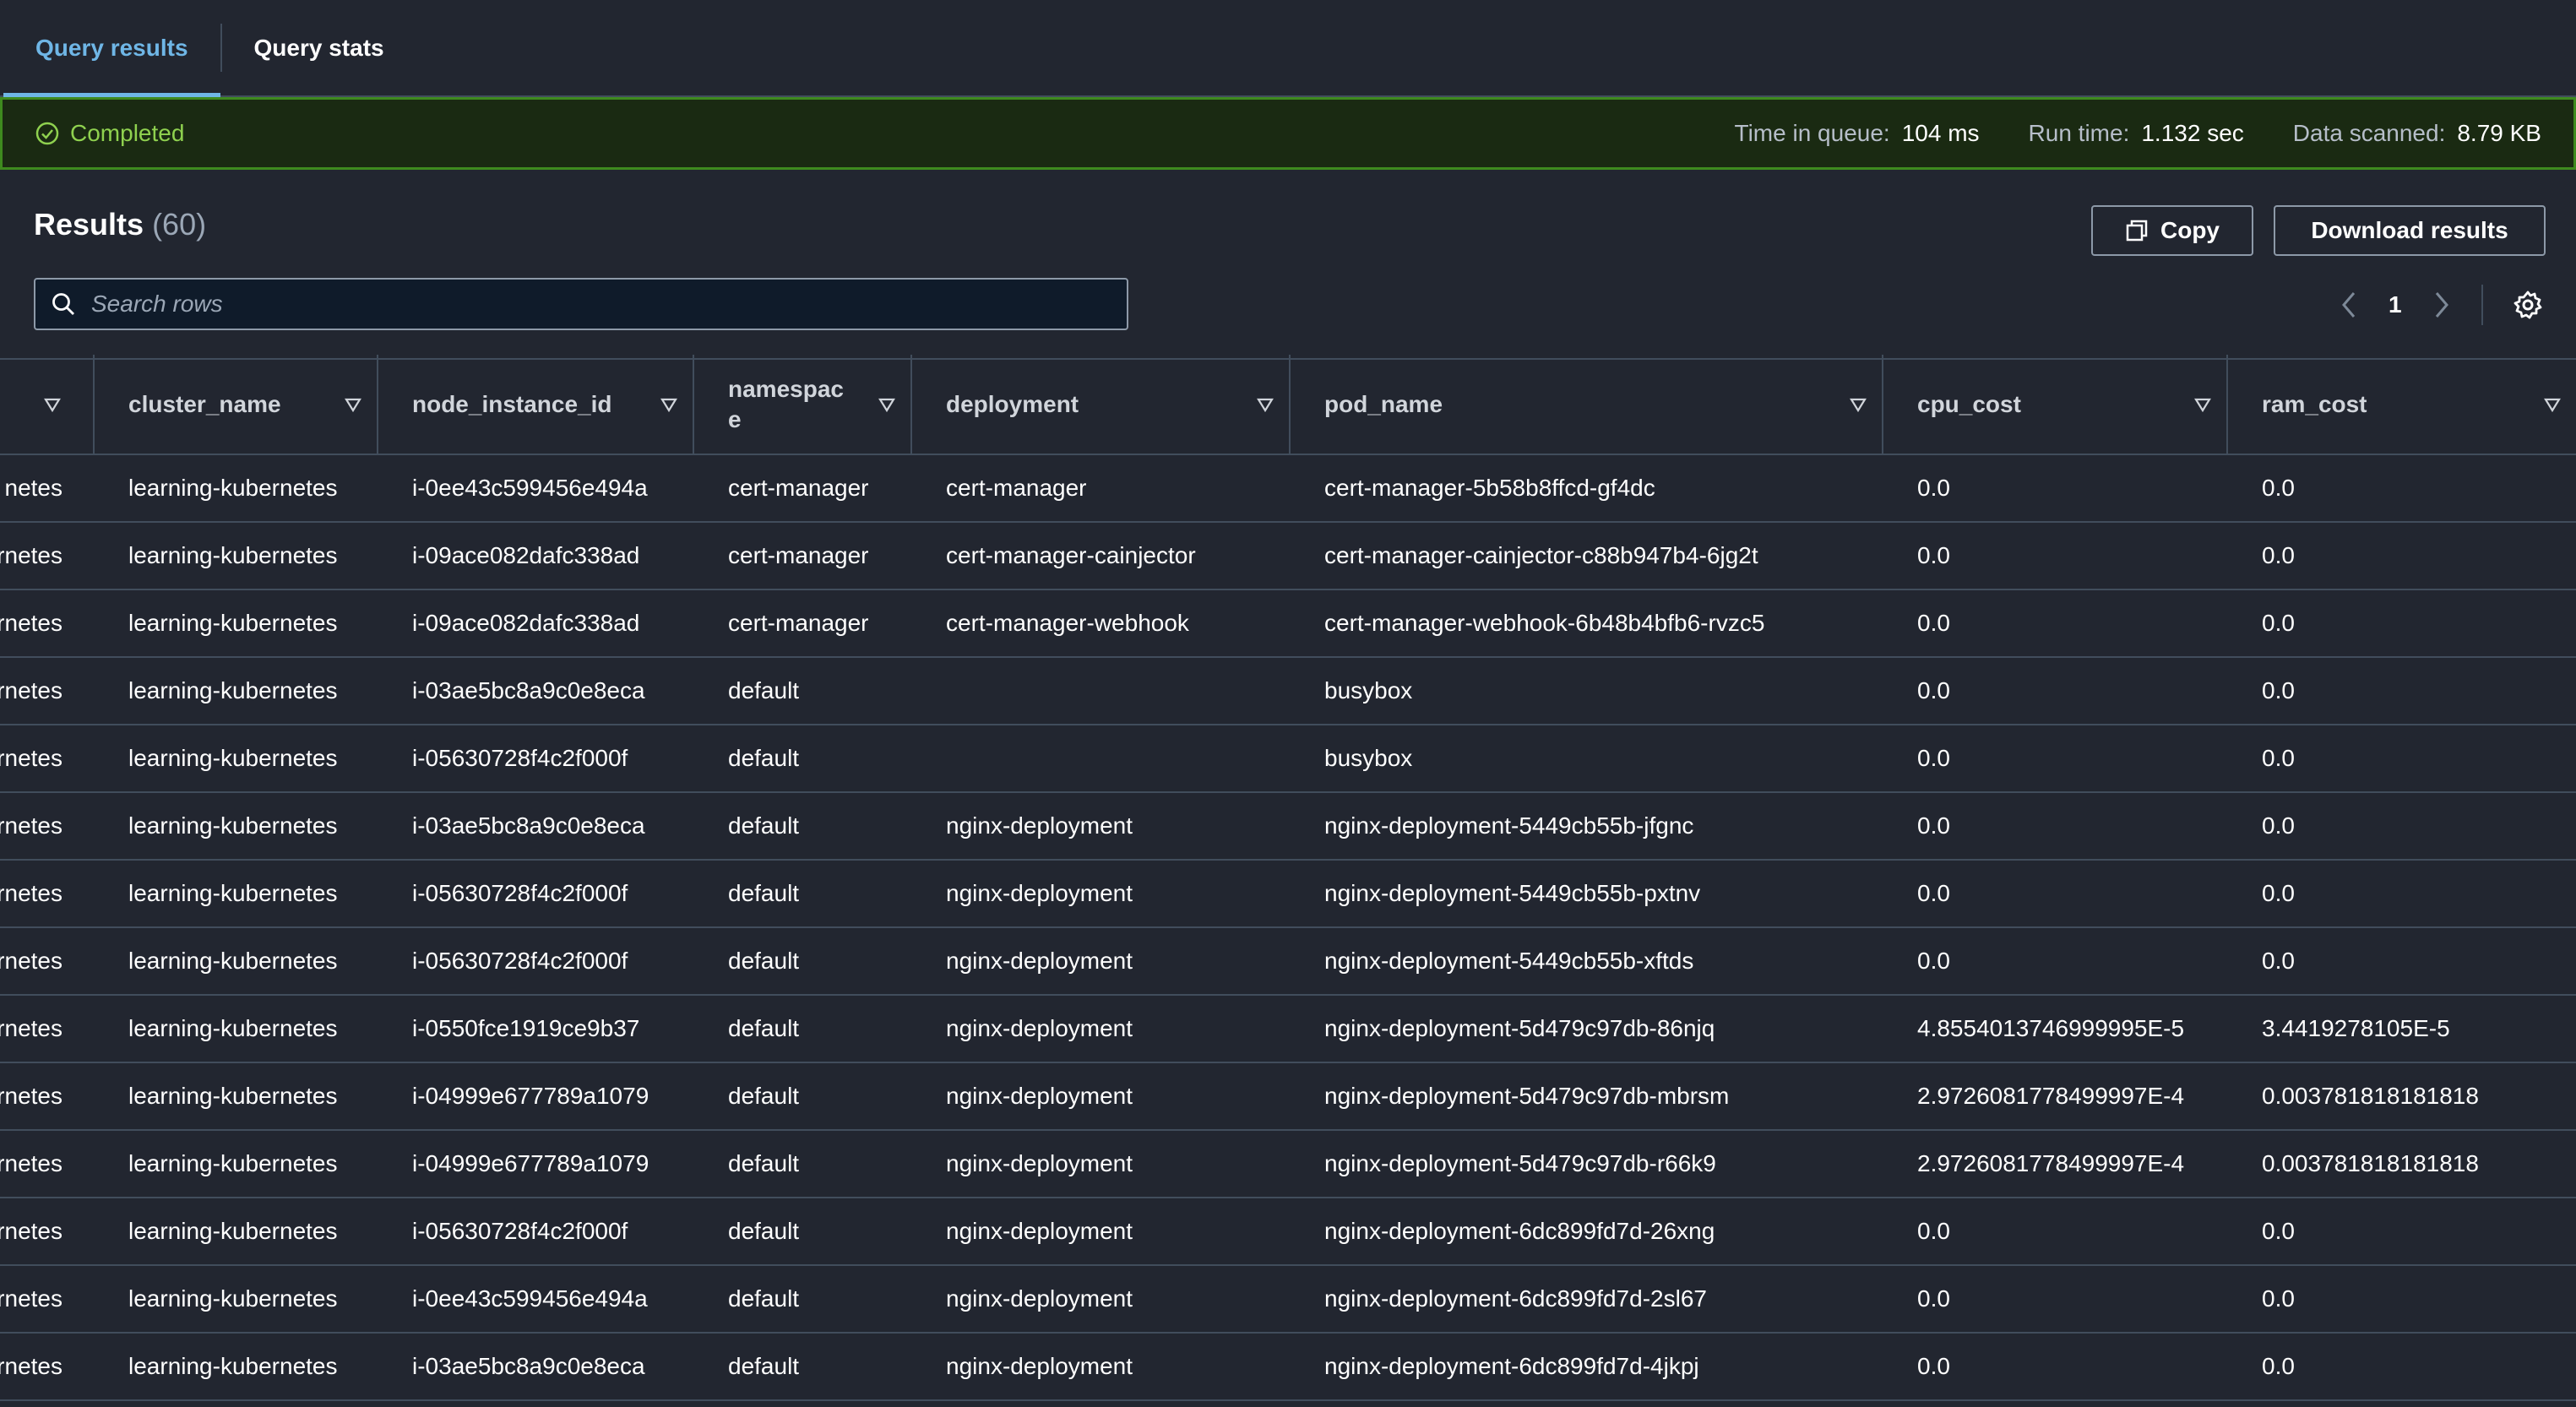 The width and height of the screenshot is (2576, 1407). I want to click on cell-cpu-cost: 4.8554013746999995E-5, so click(2051, 1028).